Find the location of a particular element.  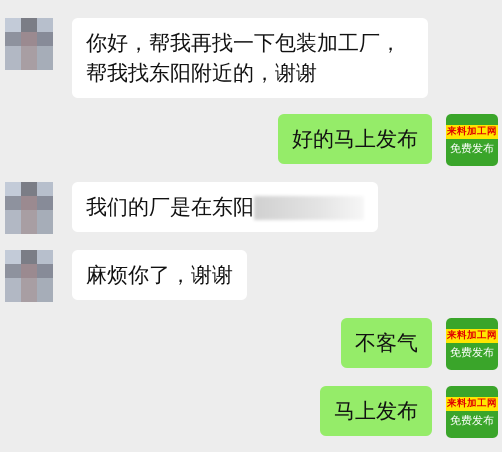

message-bubble: 不客气 is located at coordinates (386, 343).